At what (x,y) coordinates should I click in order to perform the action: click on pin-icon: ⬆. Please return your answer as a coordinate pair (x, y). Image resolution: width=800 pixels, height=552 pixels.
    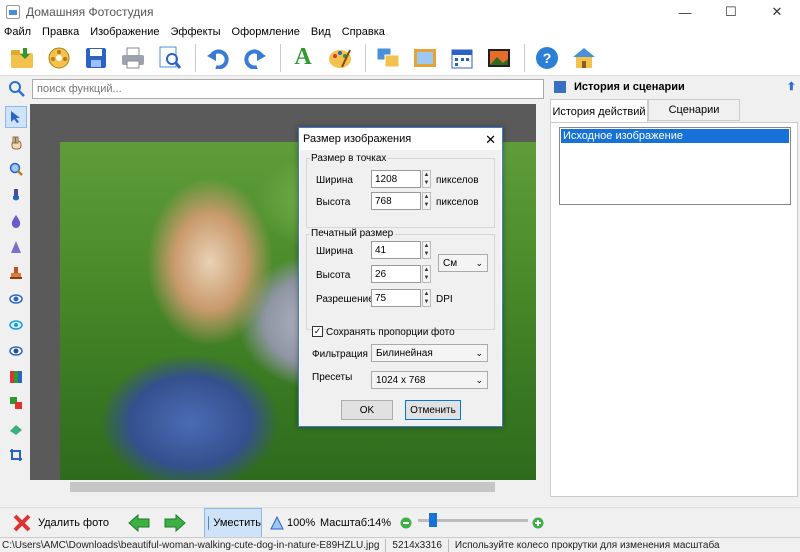
    Looking at the image, I should click on (791, 86).